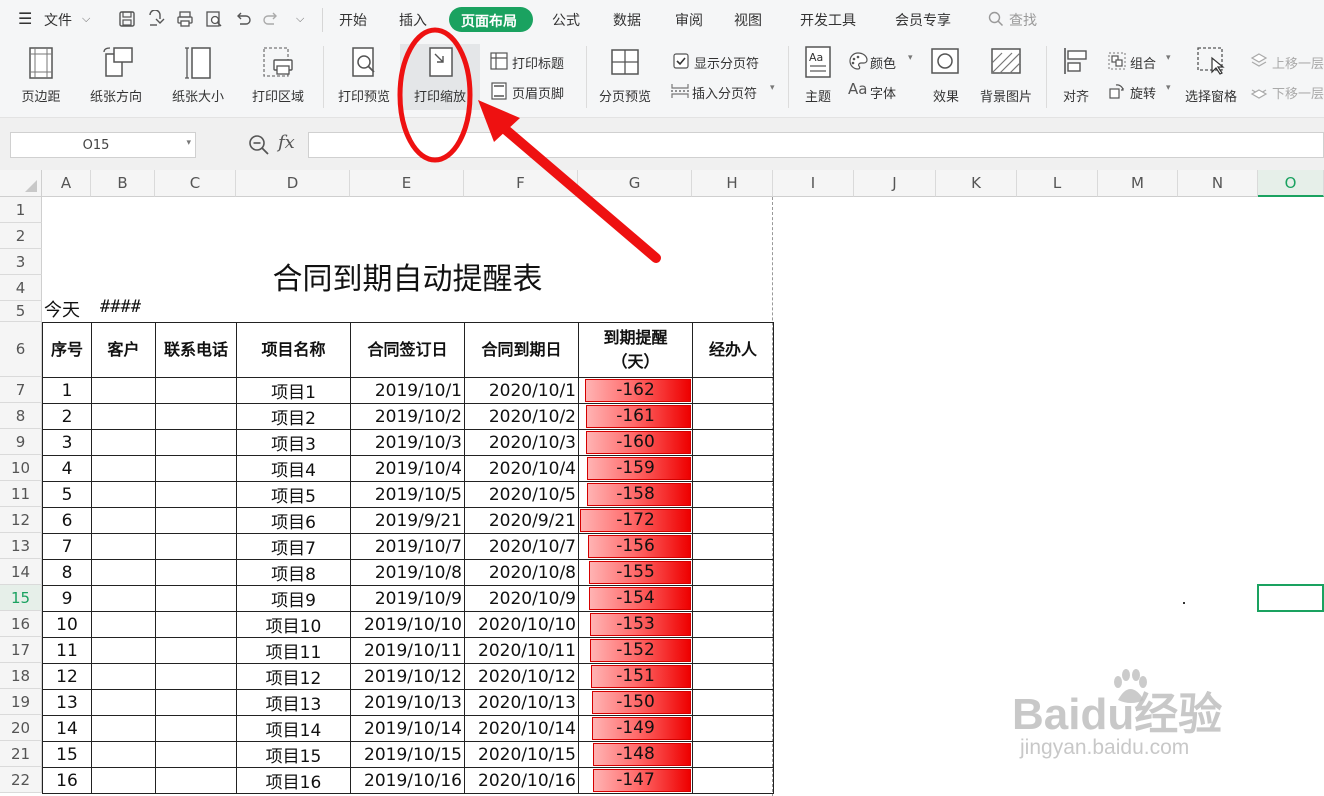 This screenshot has width=1324, height=796. I want to click on row-header: 11, so click(21, 494).